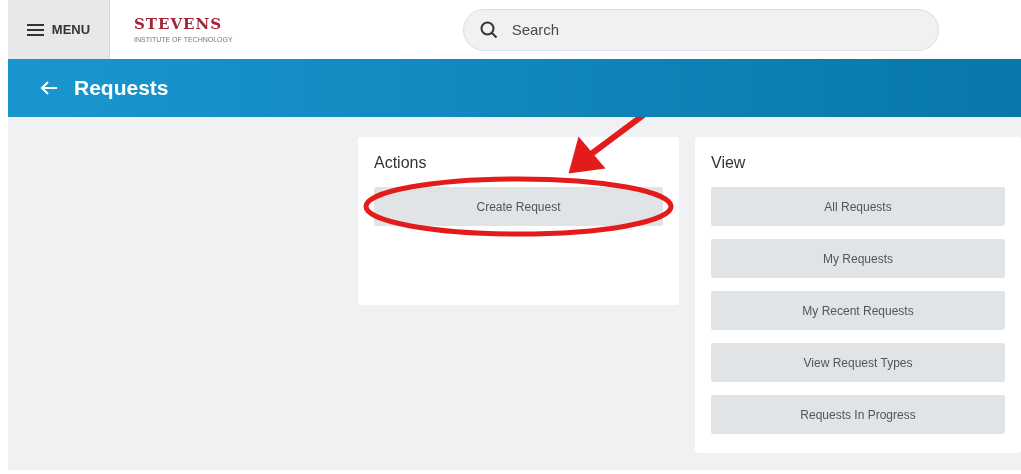 This screenshot has height=474, width=1021. What do you see at coordinates (858, 414) in the screenshot?
I see `action-button: Requests In Progress` at bounding box center [858, 414].